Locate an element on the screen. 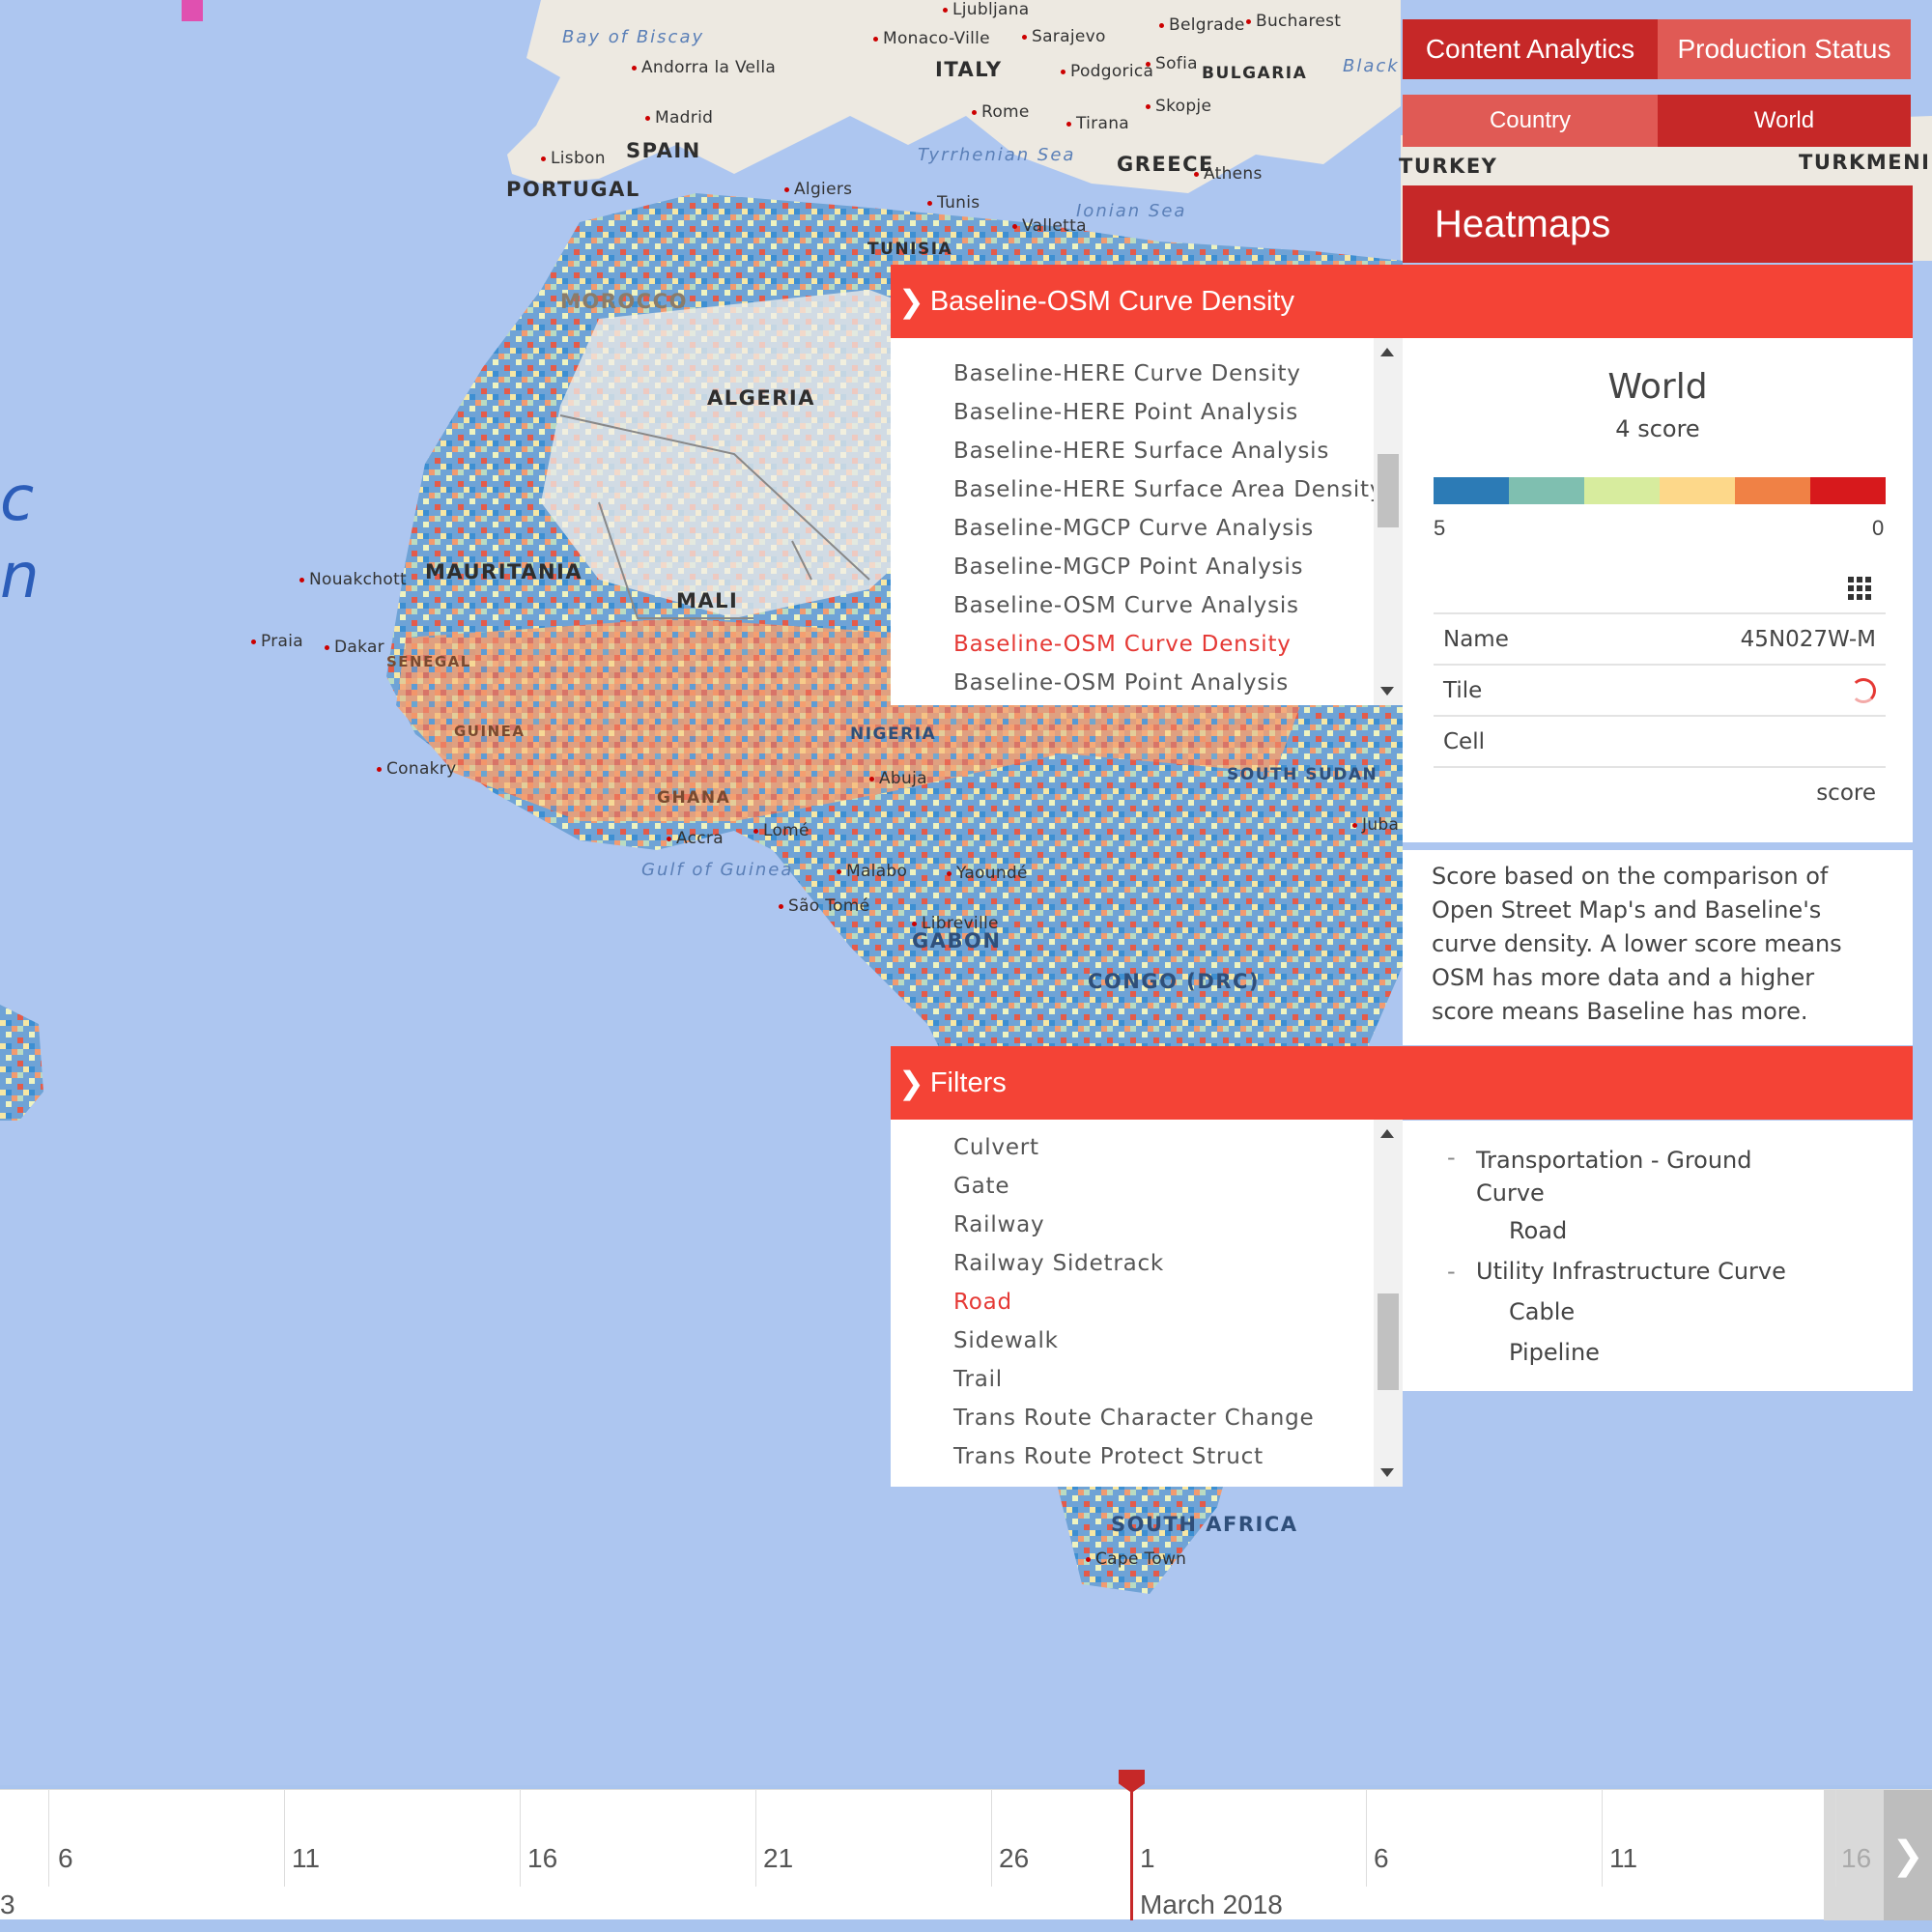 The height and width of the screenshot is (1932, 1932). map-city-label: Rome is located at coordinates (1001, 112).